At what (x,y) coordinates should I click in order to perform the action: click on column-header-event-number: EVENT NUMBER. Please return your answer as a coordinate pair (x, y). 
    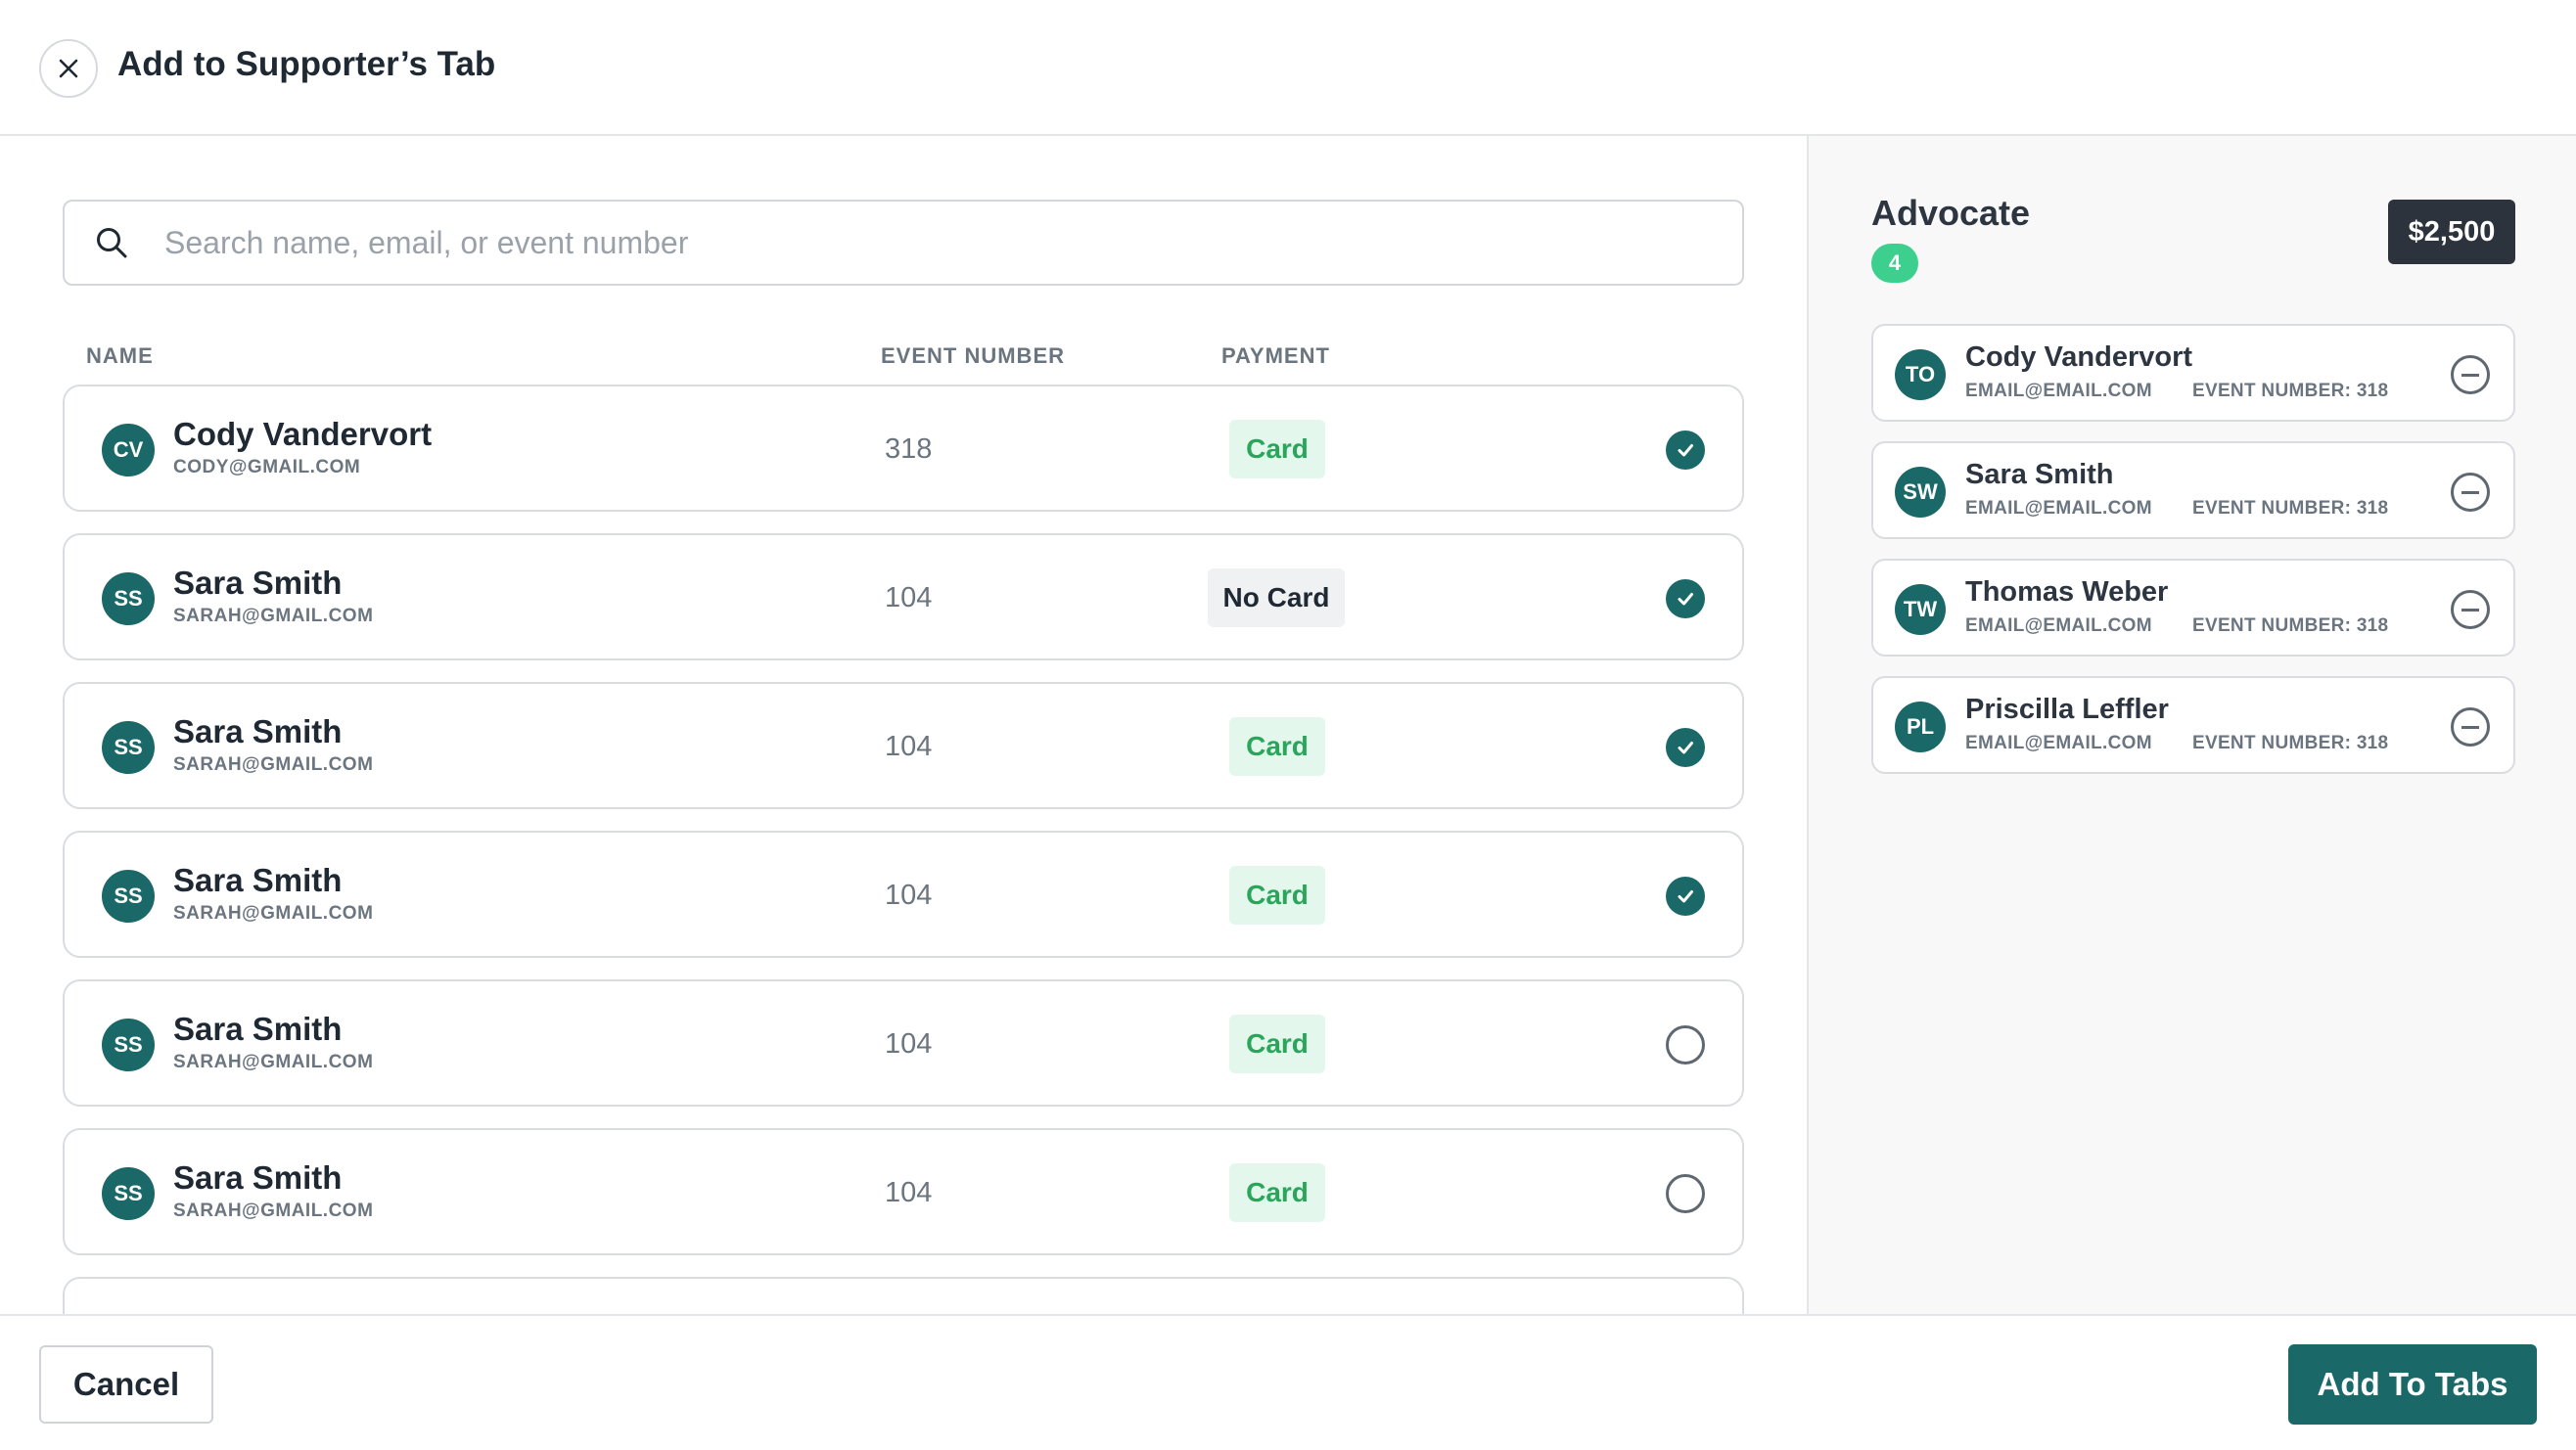
    Looking at the image, I should click on (973, 356).